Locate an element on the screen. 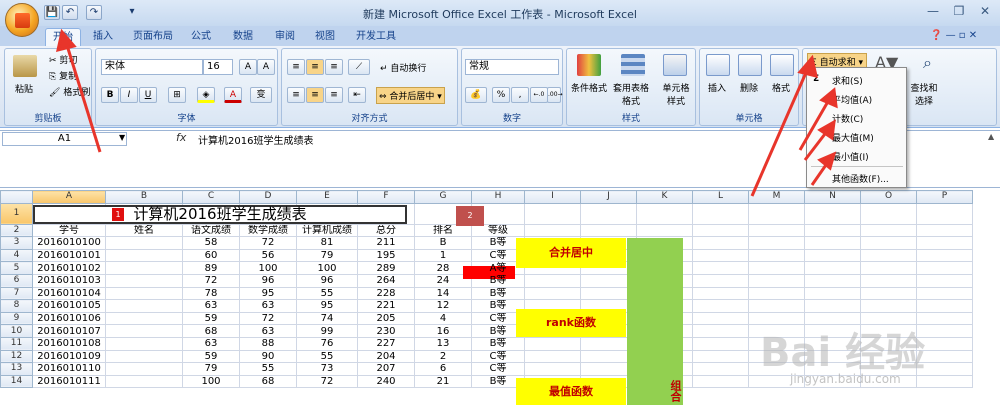 This screenshot has height=405, width=1000. arrow-to-home-tab is located at coordinates (83, 97).